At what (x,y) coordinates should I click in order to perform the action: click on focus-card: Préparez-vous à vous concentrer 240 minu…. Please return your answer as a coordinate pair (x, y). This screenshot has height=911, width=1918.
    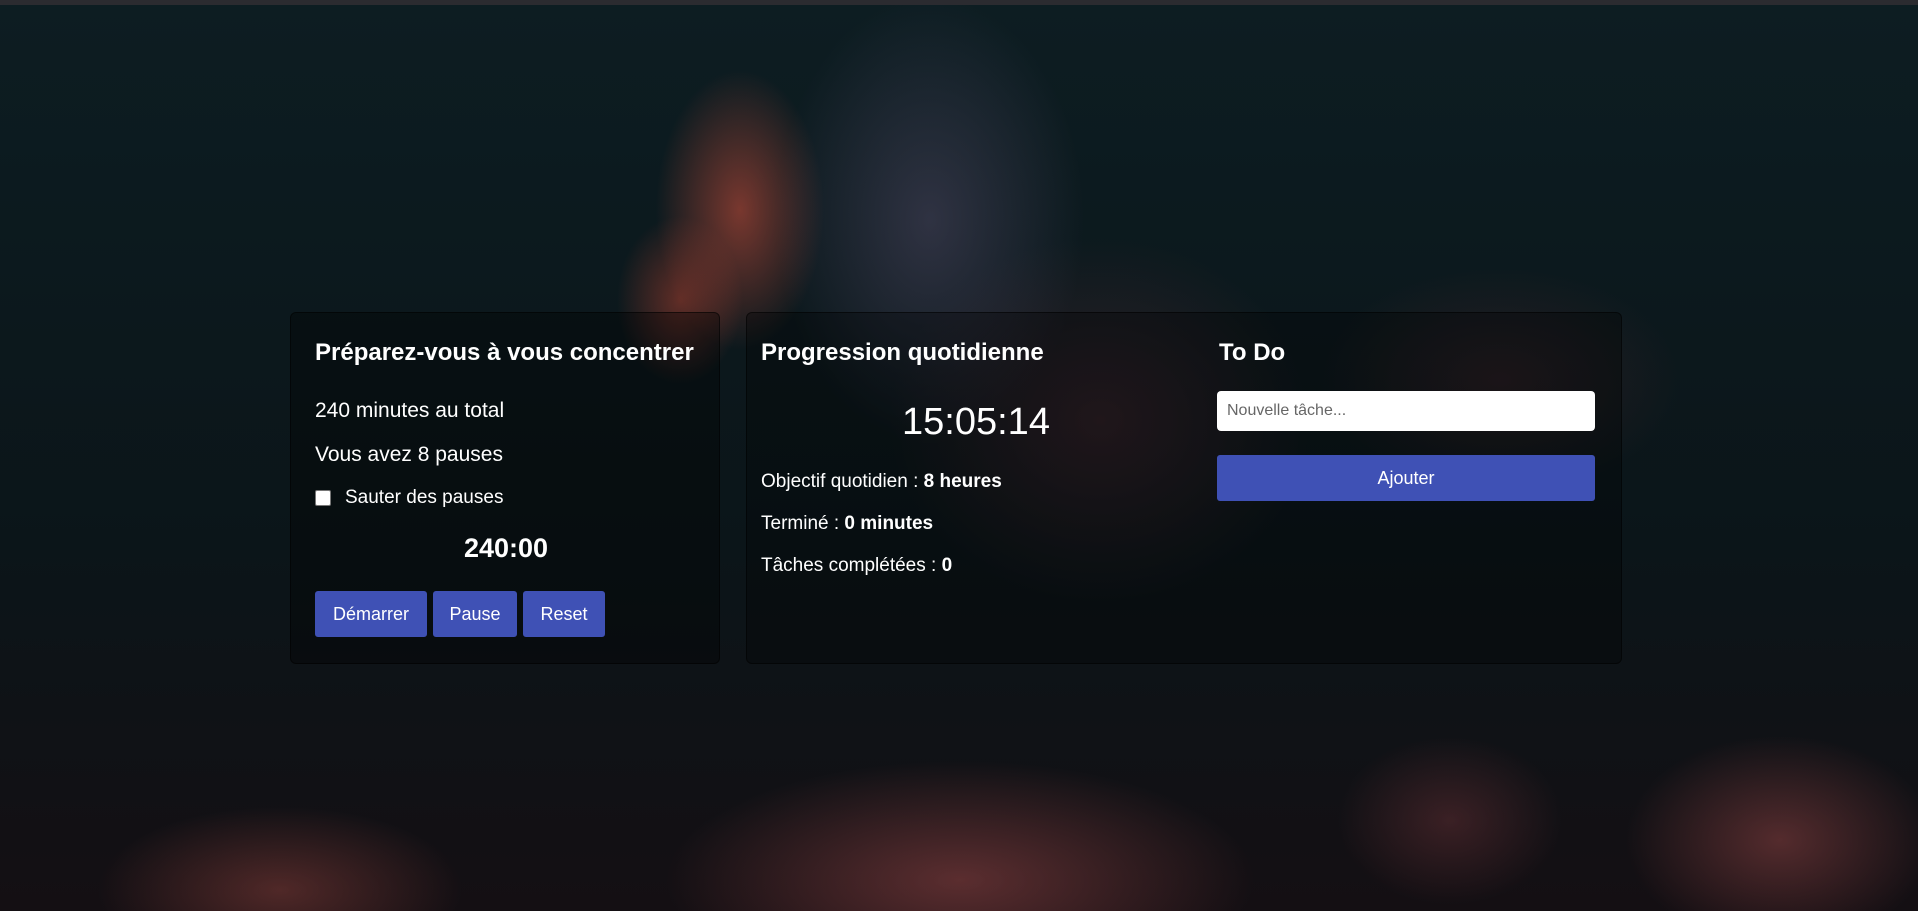
    Looking at the image, I should click on (505, 488).